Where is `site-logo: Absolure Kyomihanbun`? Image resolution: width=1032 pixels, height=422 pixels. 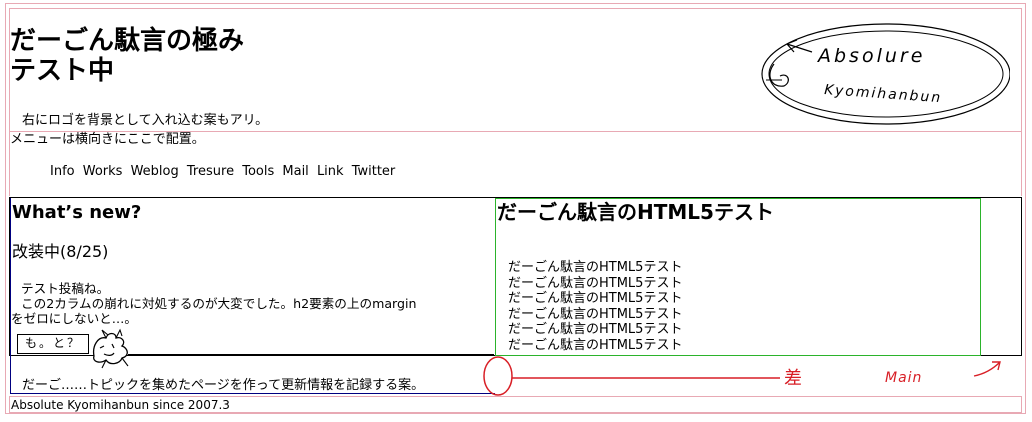 site-logo: Absolure Kyomihanbun is located at coordinates (885, 74).